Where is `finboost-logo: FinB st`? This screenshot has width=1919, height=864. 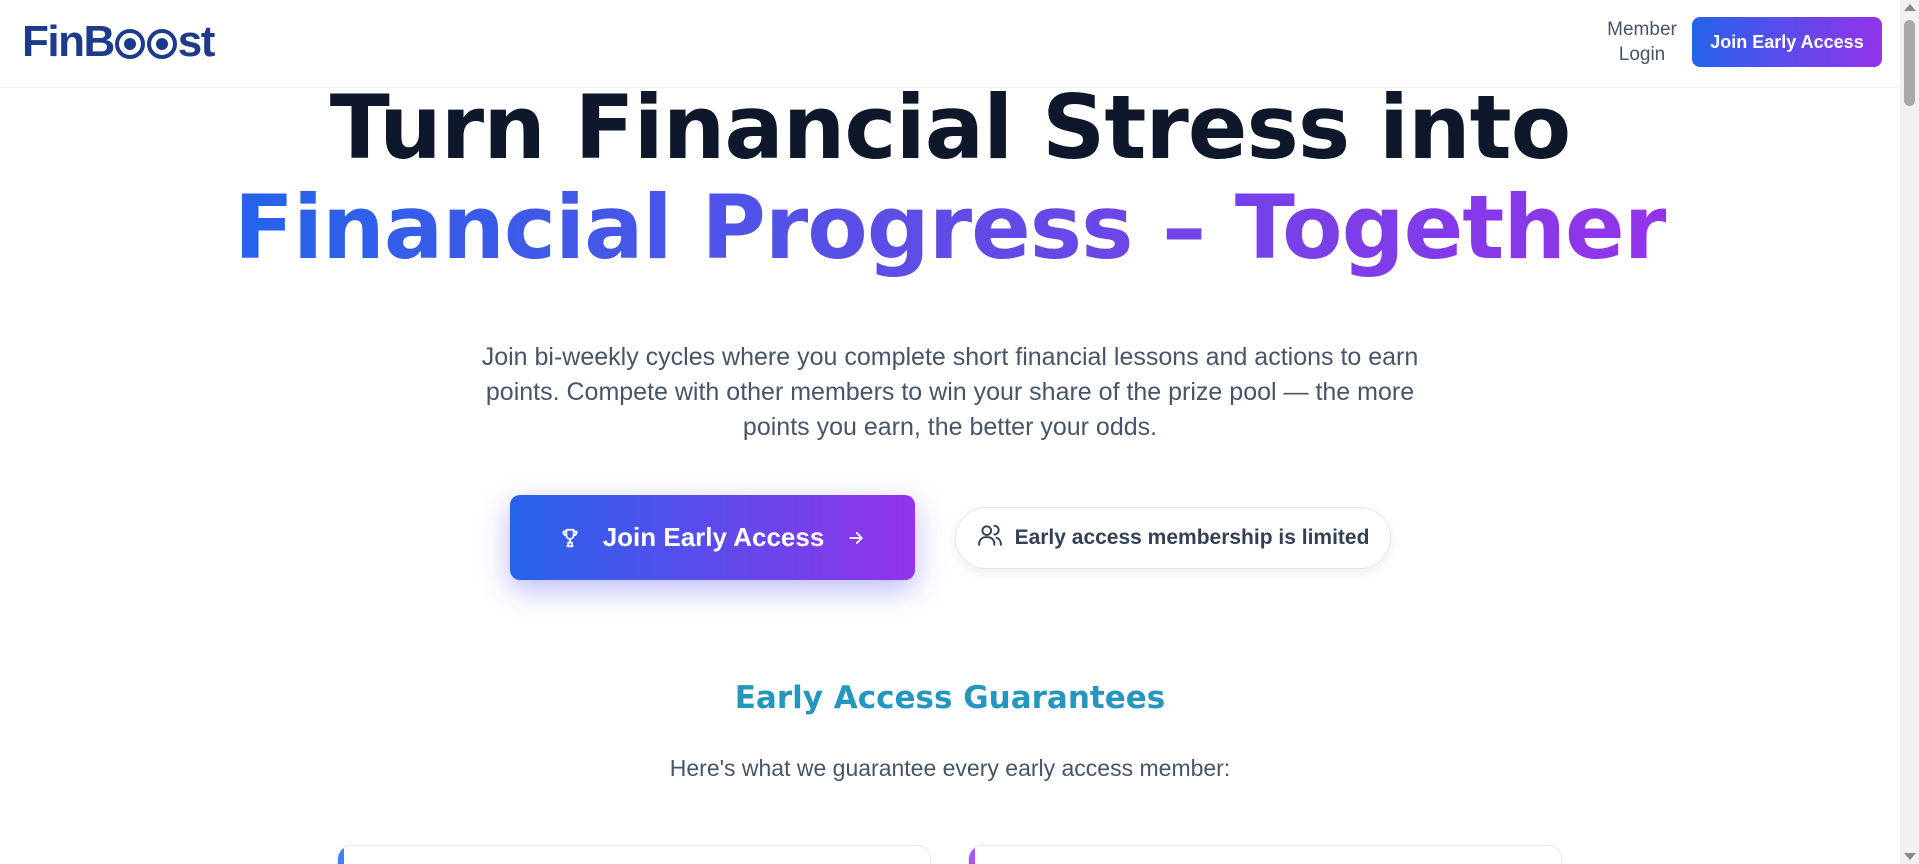
finboost-logo: FinB st is located at coordinates (119, 41).